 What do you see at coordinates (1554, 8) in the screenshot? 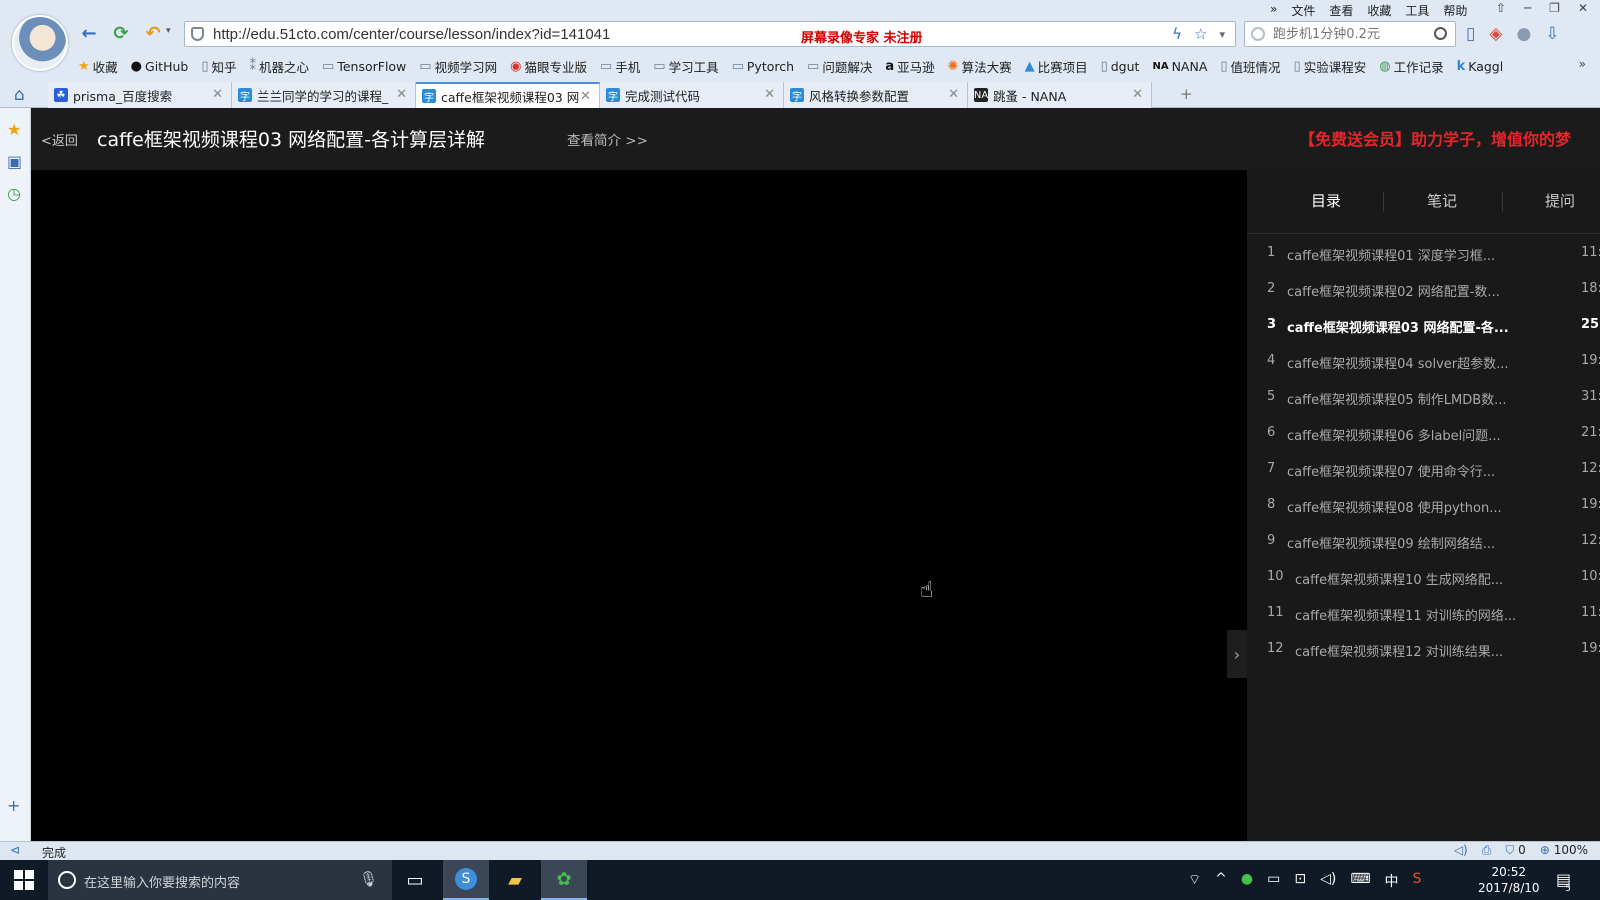
I see `restore-icon: ❐` at bounding box center [1554, 8].